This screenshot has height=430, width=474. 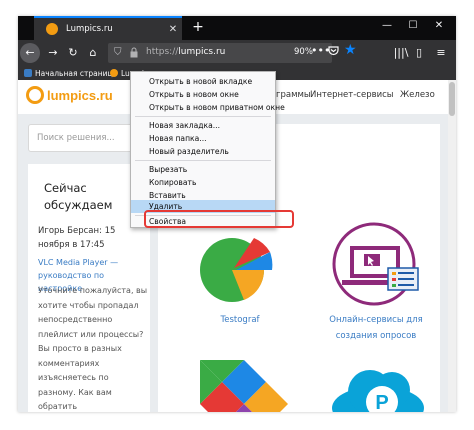 What do you see at coordinates (387, 25) in the screenshot?
I see `minimize-button: —` at bounding box center [387, 25].